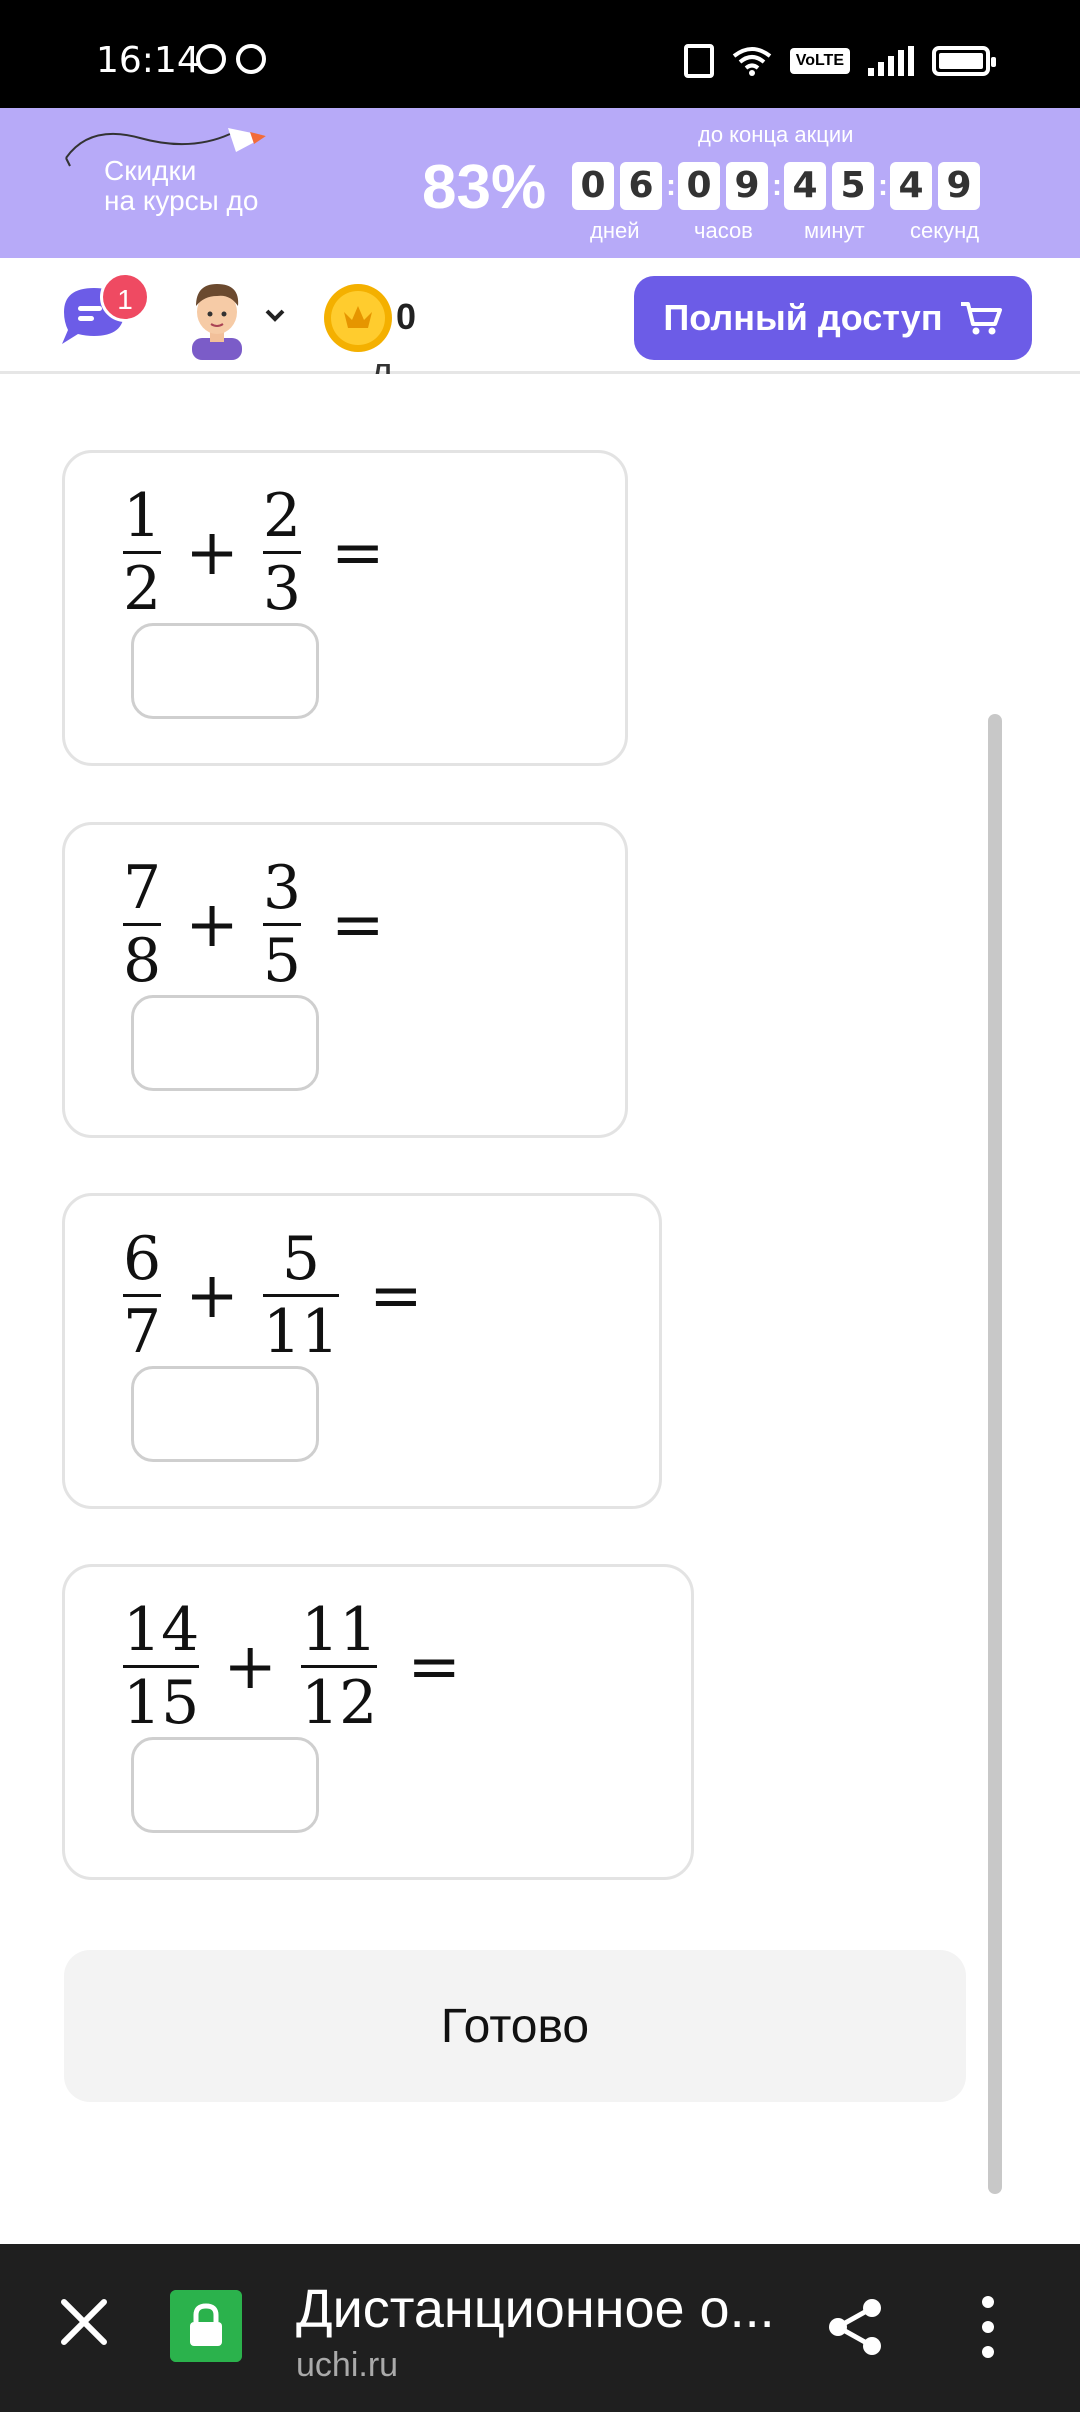  What do you see at coordinates (281, 961) in the screenshot?
I see `denominator: 5` at bounding box center [281, 961].